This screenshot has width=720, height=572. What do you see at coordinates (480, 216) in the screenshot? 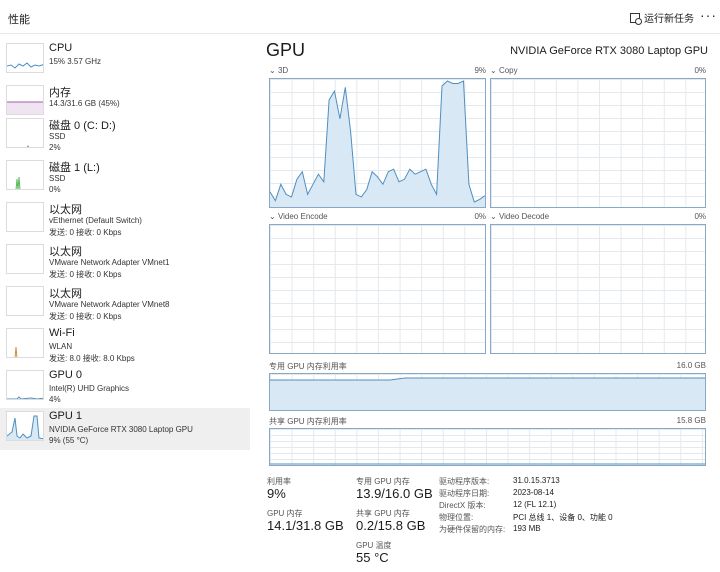
I see `graph-pct-video-encode: 0%` at bounding box center [480, 216].